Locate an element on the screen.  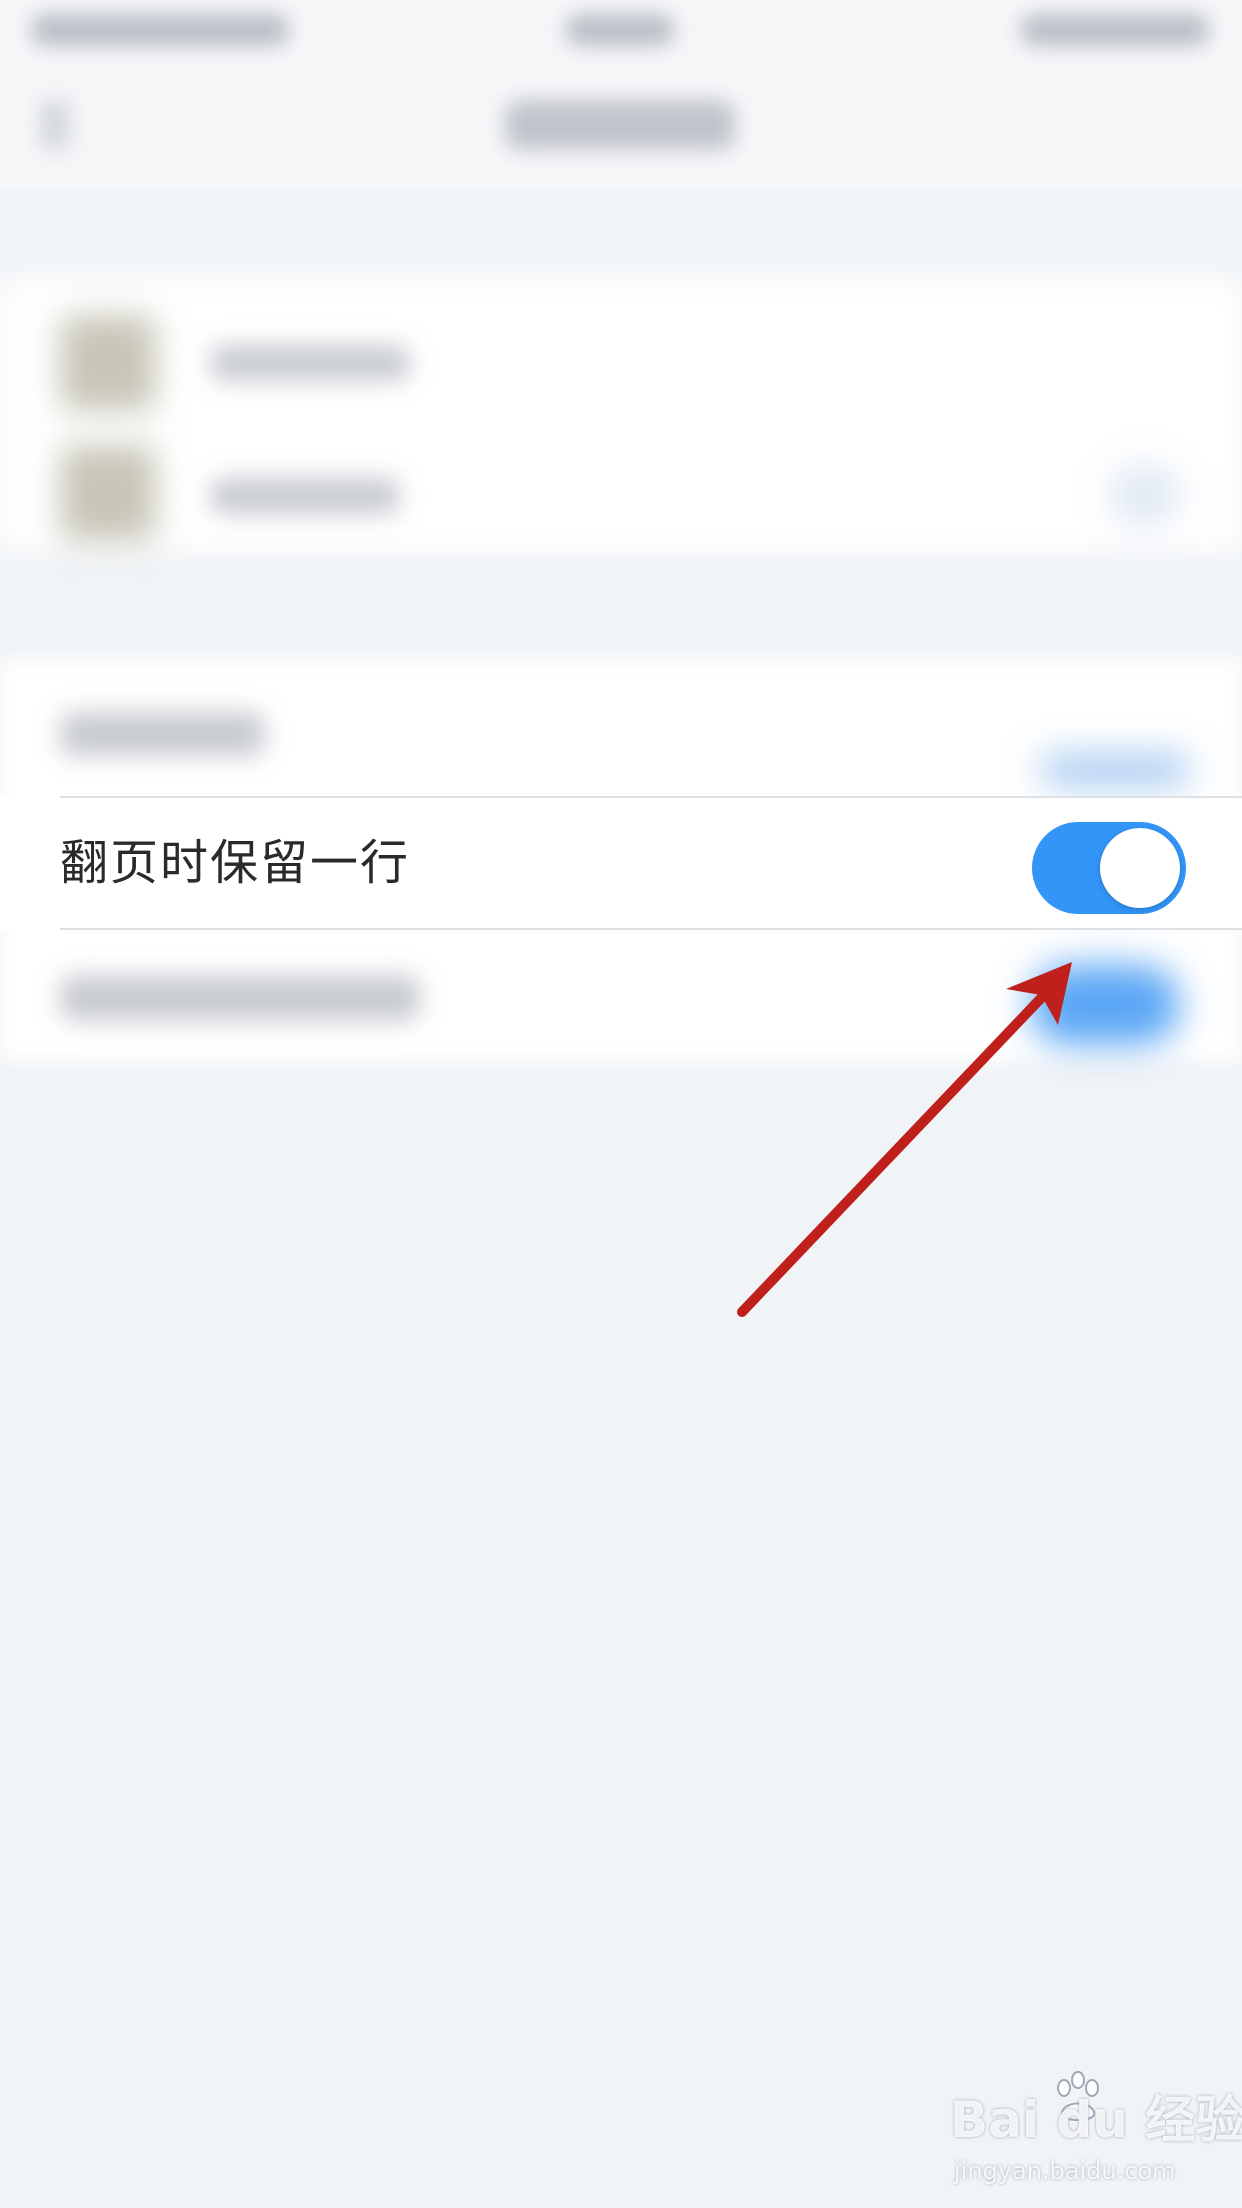
keep-line-toggle is located at coordinates (1109, 868).